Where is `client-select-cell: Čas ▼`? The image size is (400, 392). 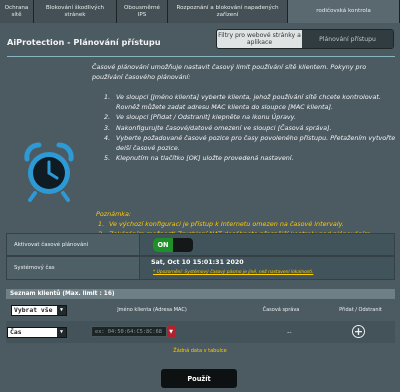 client-select-cell: Čas ▼ is located at coordinates (37, 332).